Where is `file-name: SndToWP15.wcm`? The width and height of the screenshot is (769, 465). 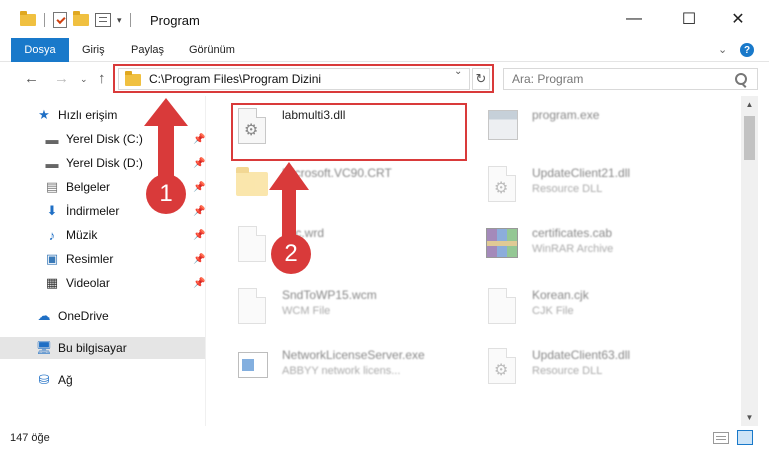
file-name: SndToWP15.wcm is located at coordinates (329, 295).